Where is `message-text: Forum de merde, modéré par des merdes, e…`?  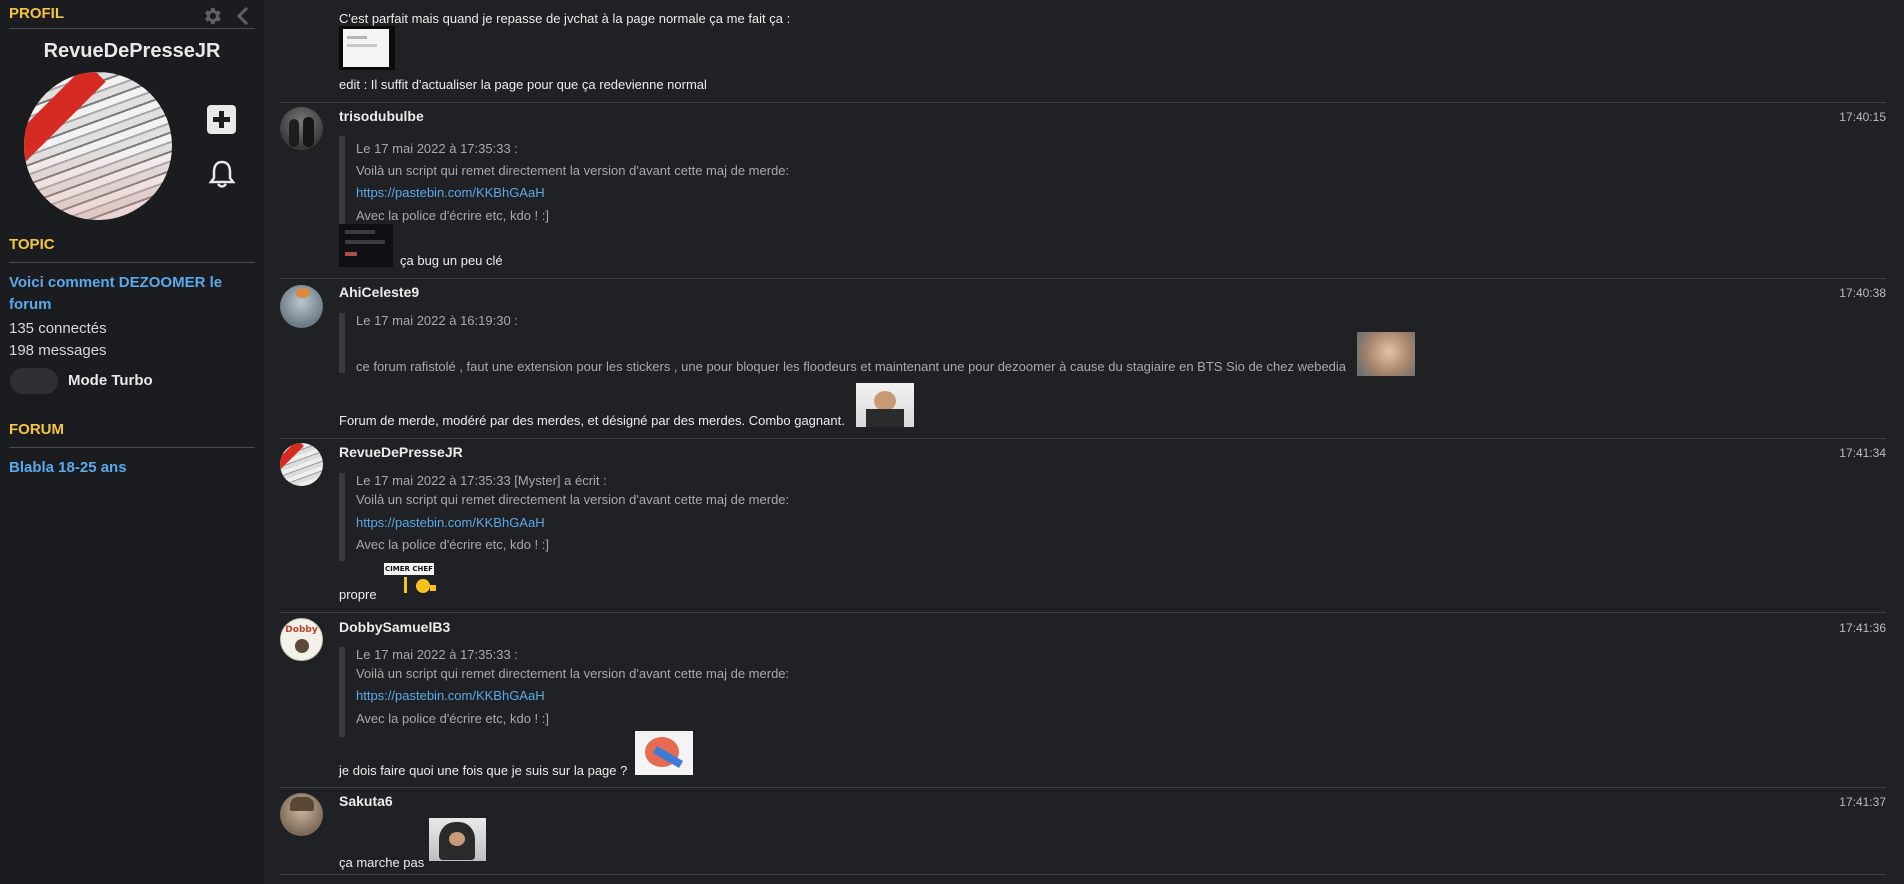
message-text: Forum de merde, modéré par des merdes, e… is located at coordinates (592, 420).